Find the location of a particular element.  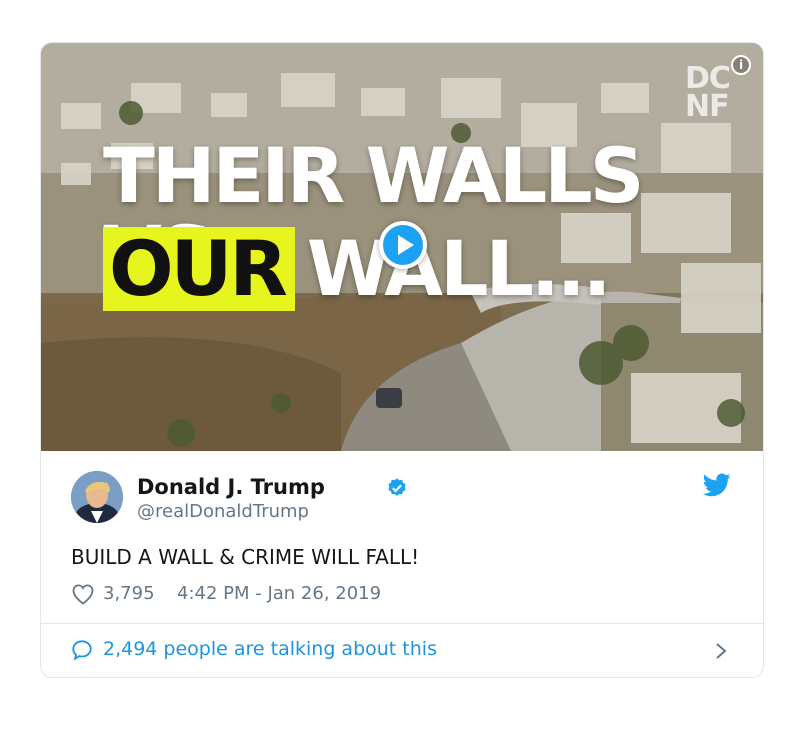

tweet-text: BUILD A WALL & CRIME WILL FALL! is located at coordinates (245, 557).